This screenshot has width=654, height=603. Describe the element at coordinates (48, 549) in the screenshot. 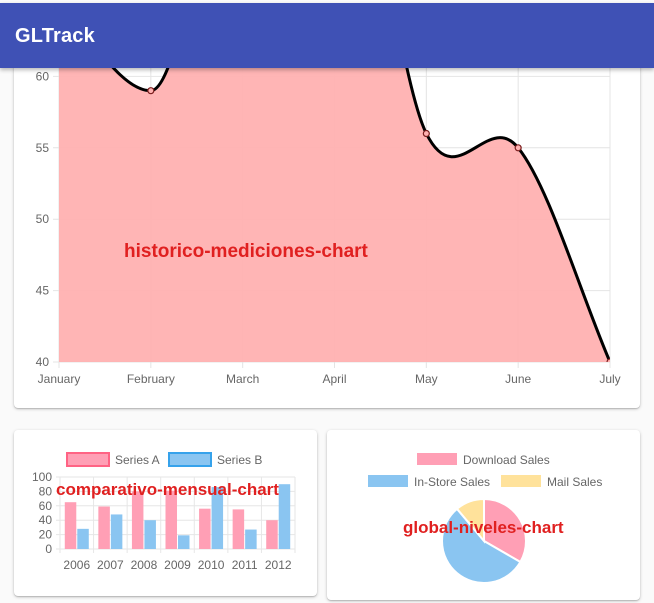

I see `y-tick-label: 0` at that location.